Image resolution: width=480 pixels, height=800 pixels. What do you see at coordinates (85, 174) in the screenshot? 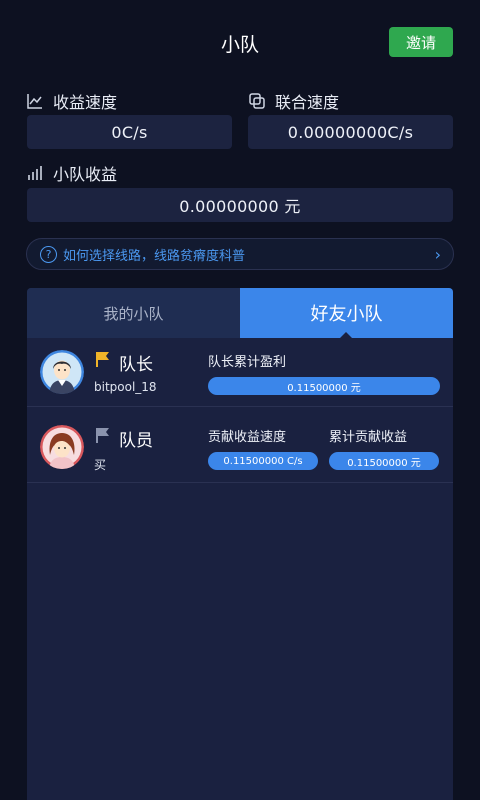
I see `team-income-label: 小队收益` at bounding box center [85, 174].